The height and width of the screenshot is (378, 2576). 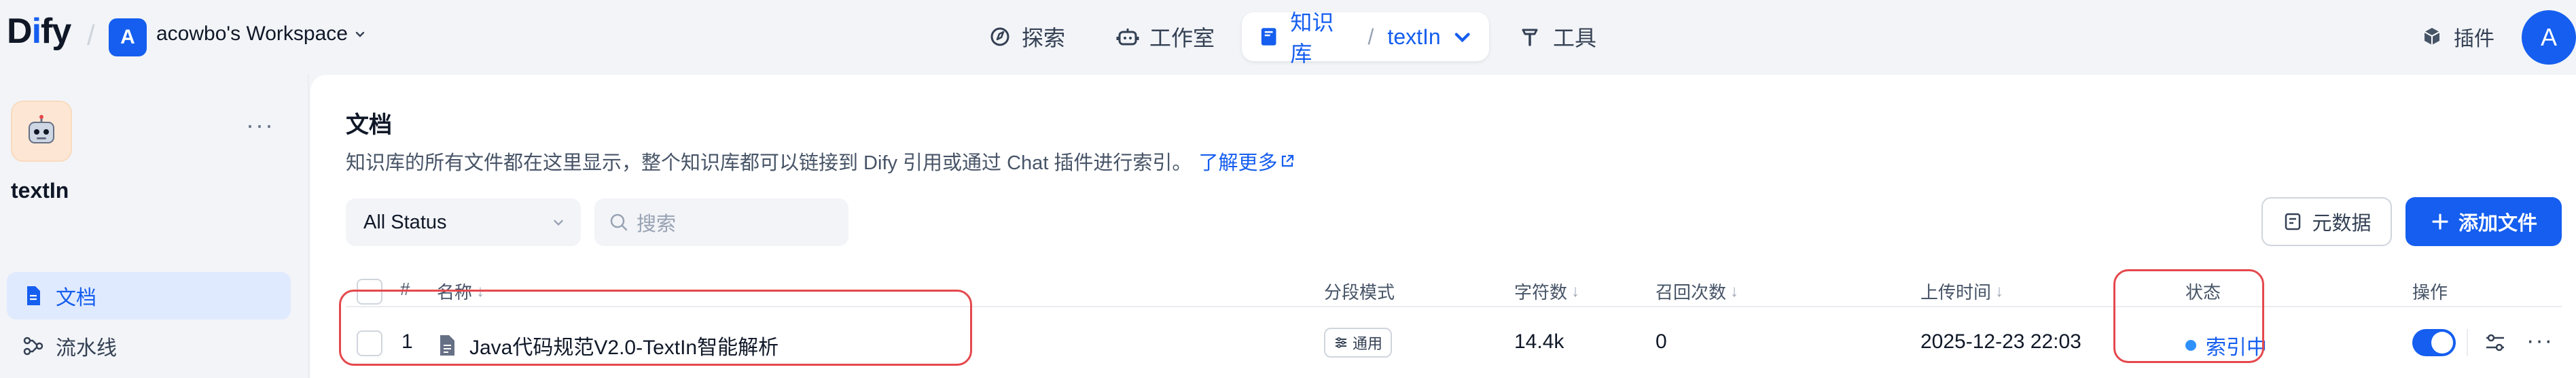 I want to click on tag-icon, so click(x=2293, y=221).